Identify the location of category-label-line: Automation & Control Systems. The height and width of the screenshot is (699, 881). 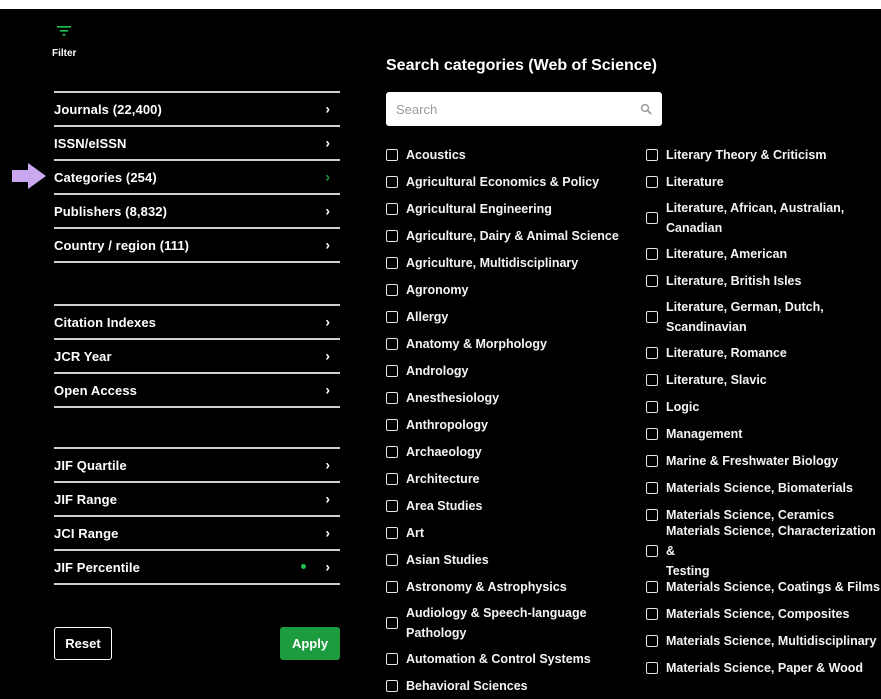
(498, 658).